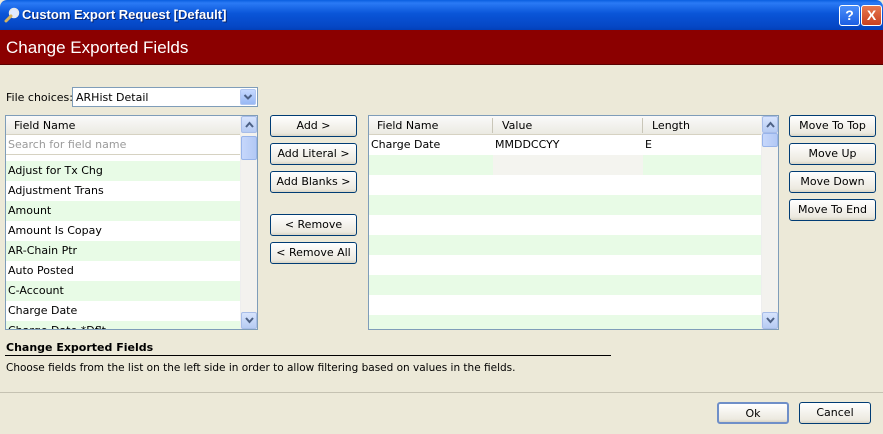  Describe the element at coordinates (80, 347) in the screenshot. I see `description-title: Change Exported Fields` at that location.